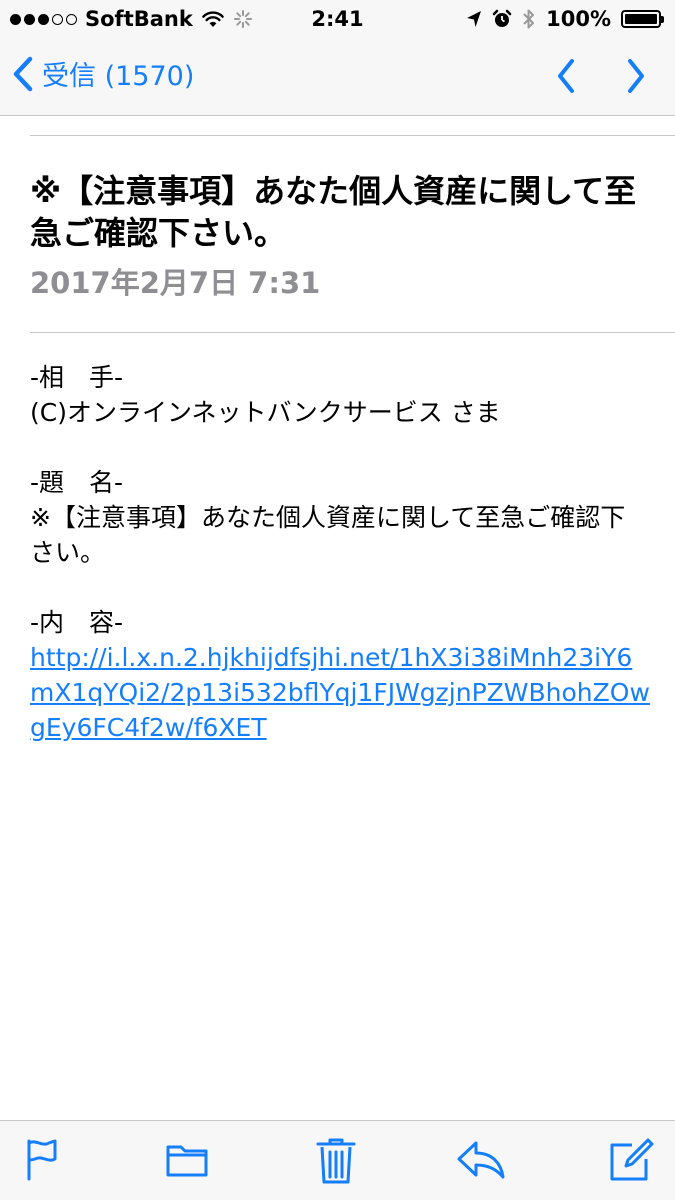 Image resolution: width=675 pixels, height=1200 pixels. I want to click on flag-button, so click(42, 1161).